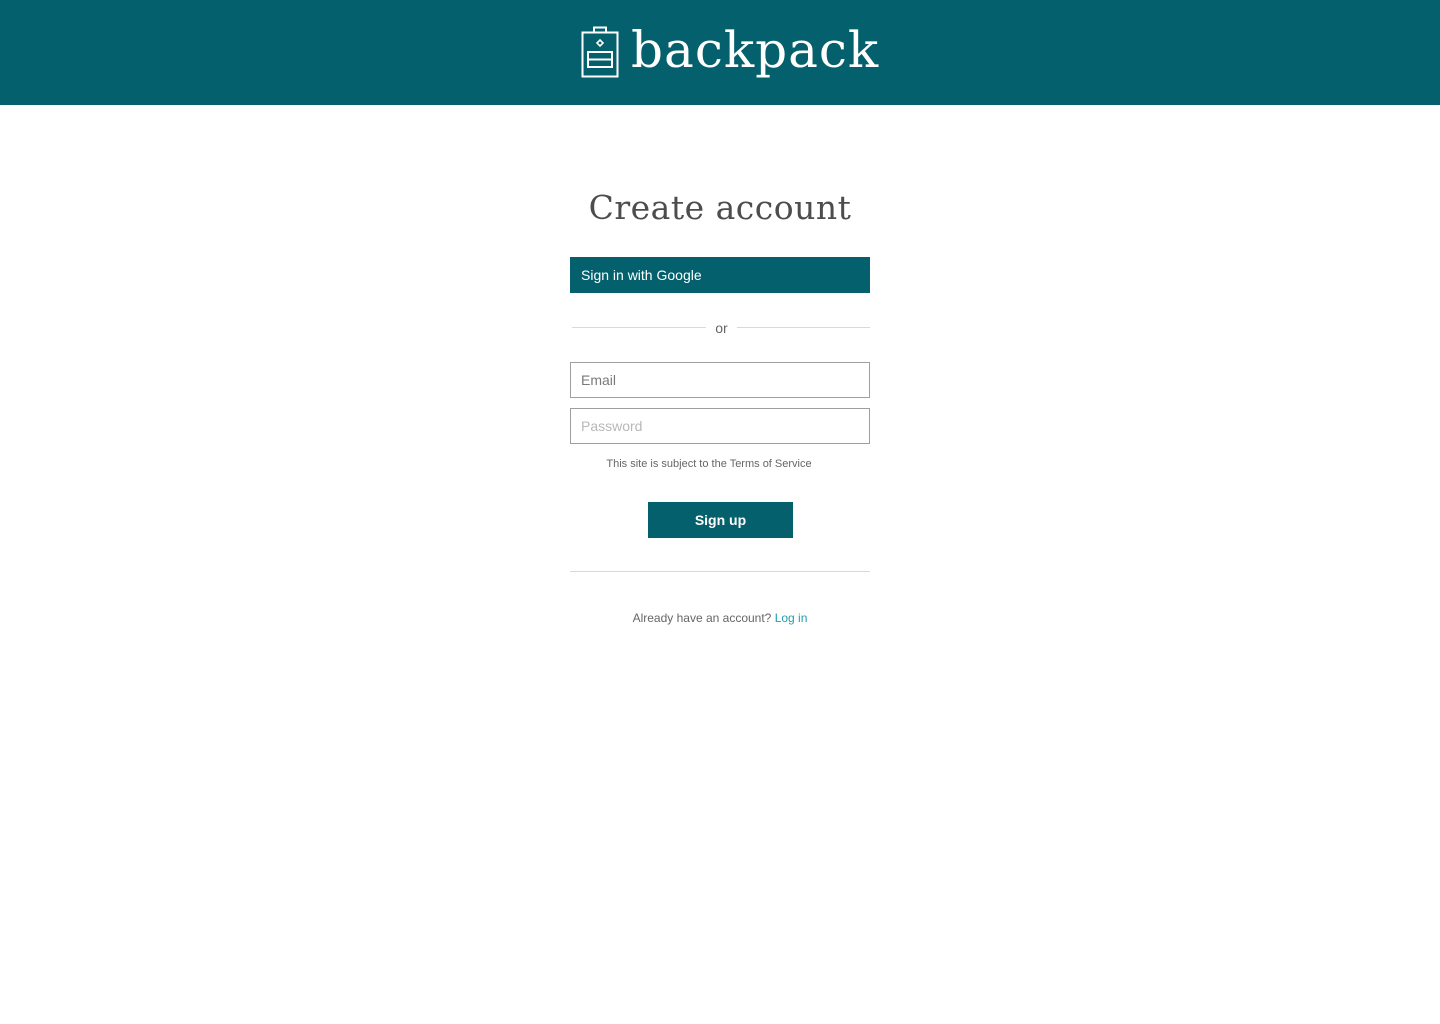 The height and width of the screenshot is (1024, 1440). I want to click on backpack-icon, so click(600, 52).